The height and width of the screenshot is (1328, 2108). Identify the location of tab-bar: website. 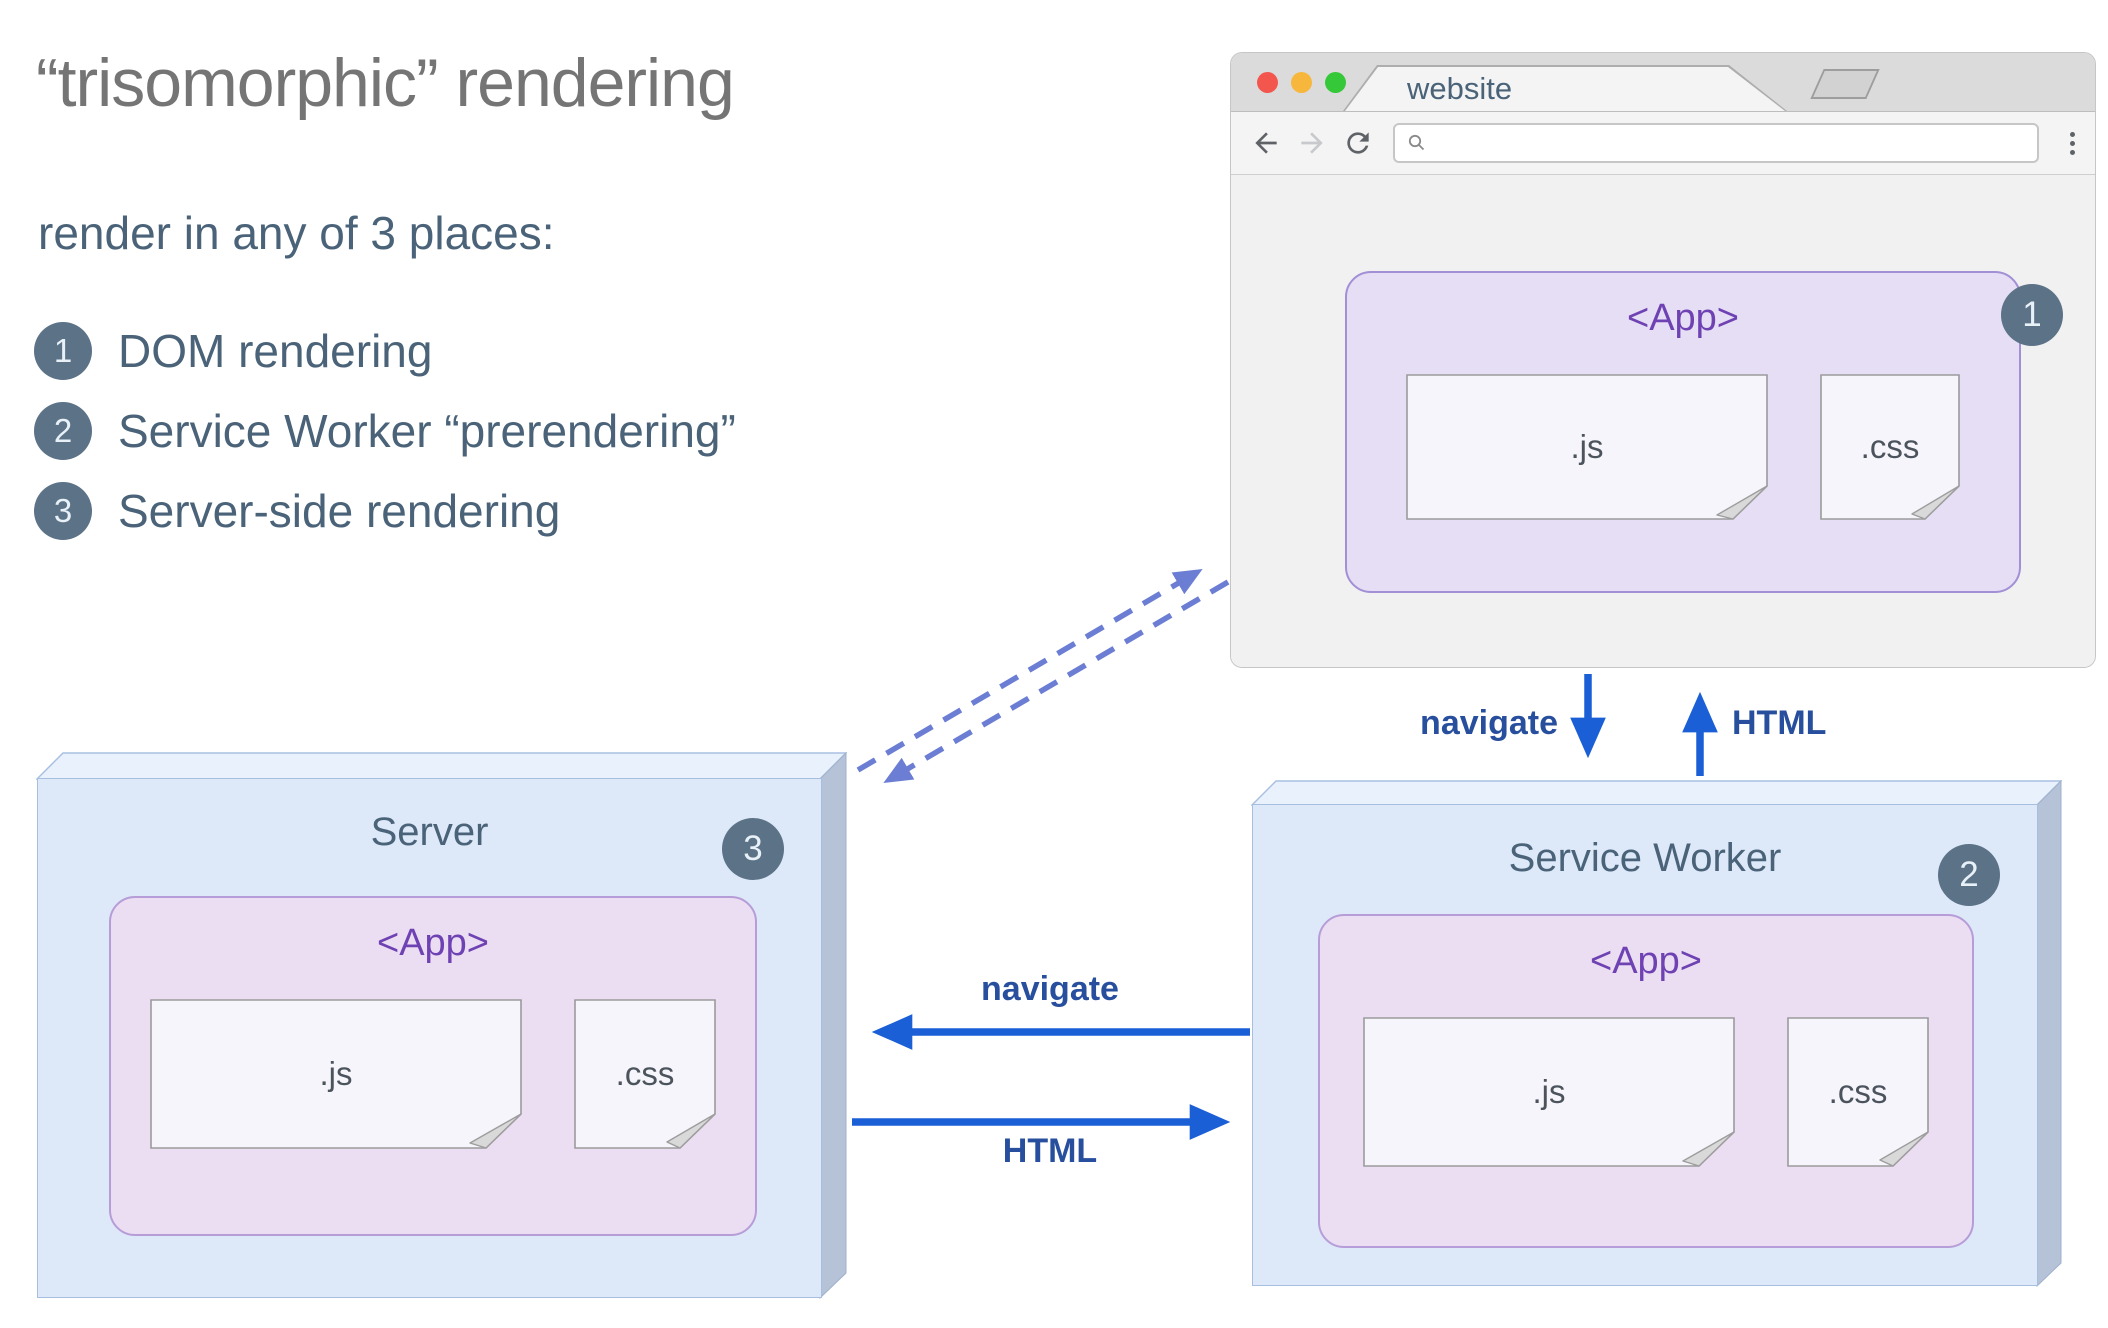
(1663, 82).